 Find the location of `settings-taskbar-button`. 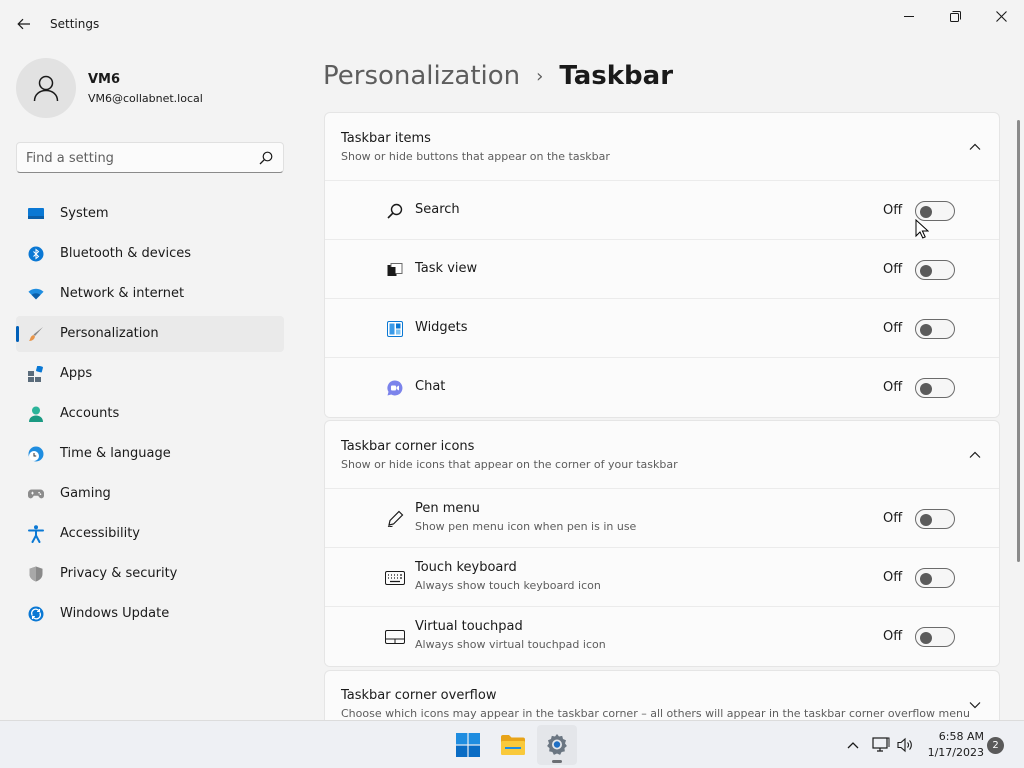

settings-taskbar-button is located at coordinates (557, 745).